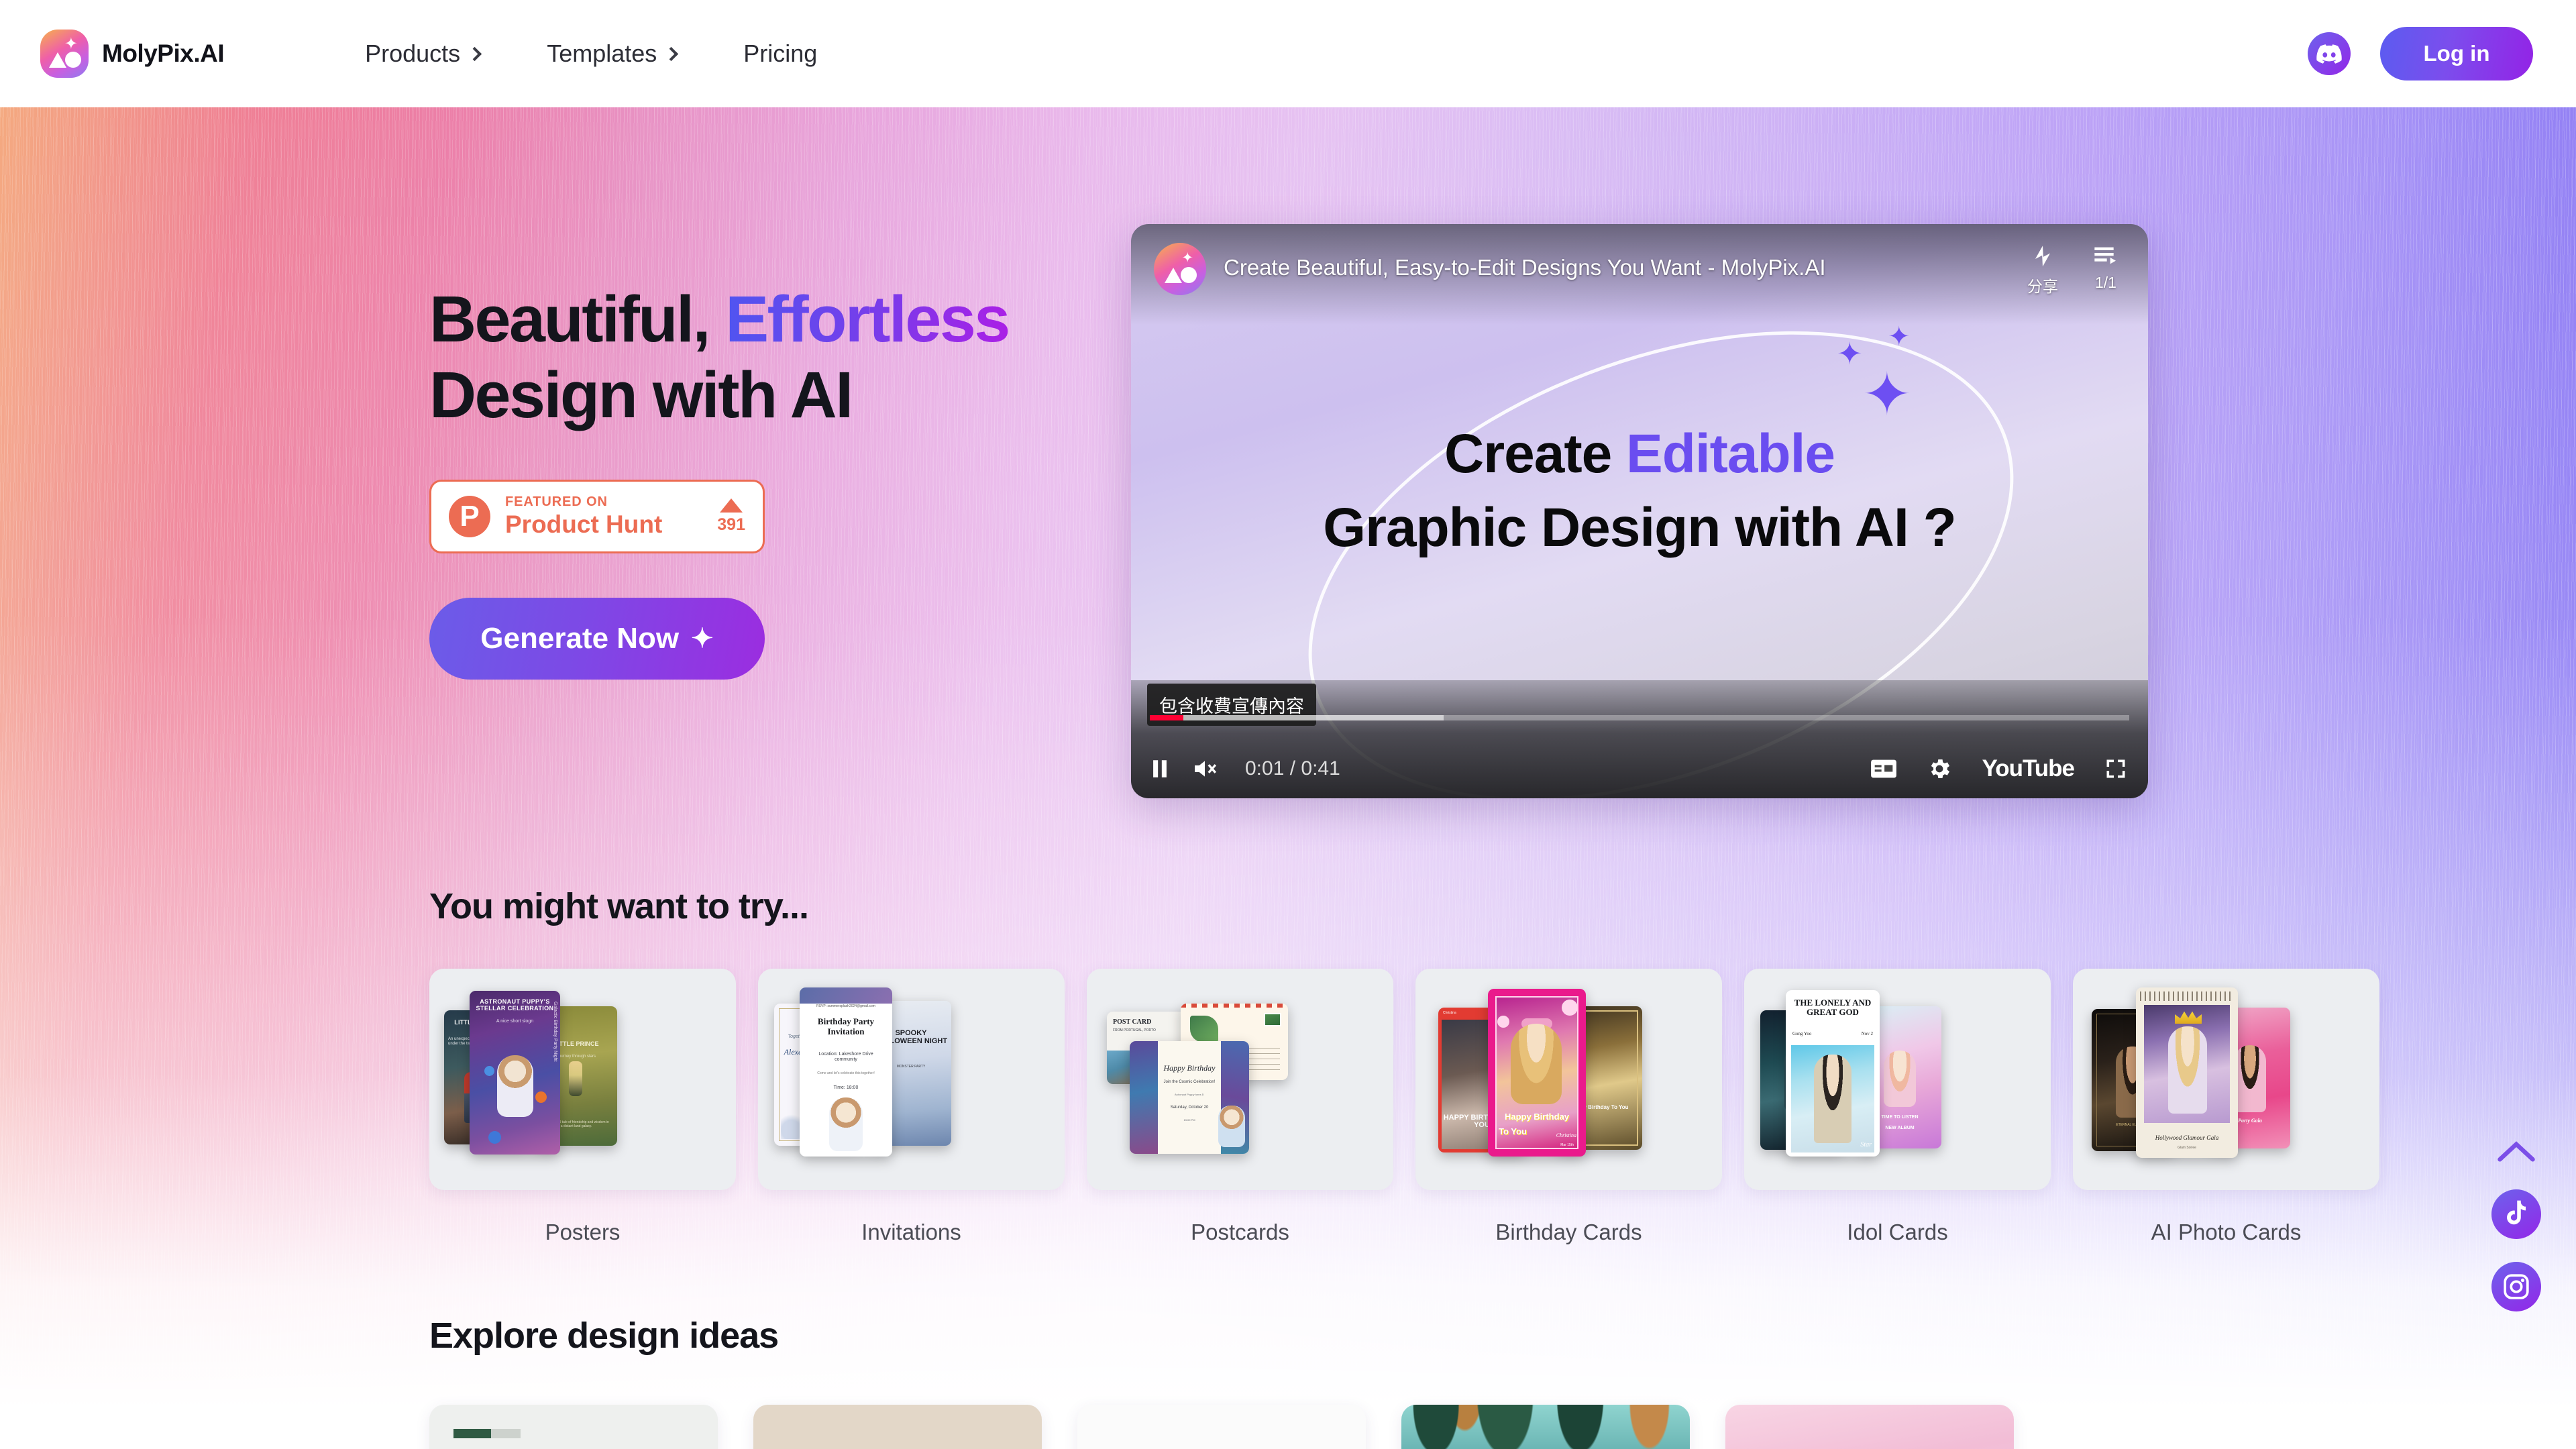 The width and height of the screenshot is (2576, 1449). I want to click on discord-glyph, so click(2329, 54).